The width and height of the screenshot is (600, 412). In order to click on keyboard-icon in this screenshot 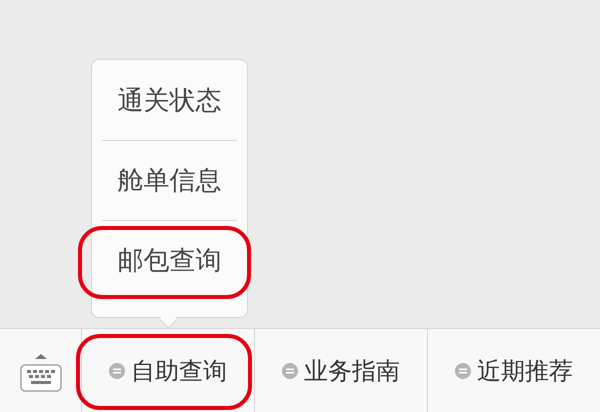, I will do `click(41, 372)`.